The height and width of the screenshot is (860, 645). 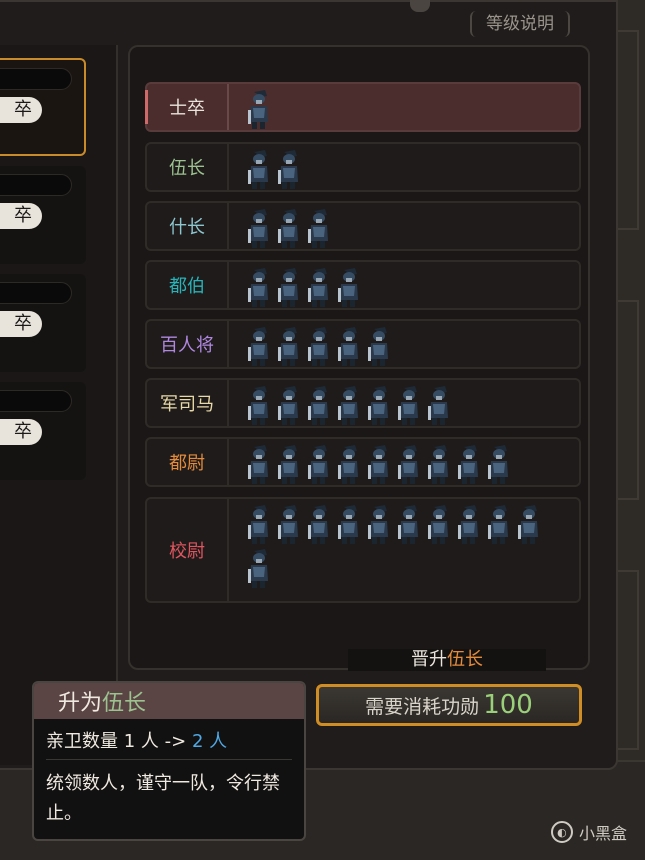 I want to click on level-help-button: 等级说明, so click(x=520, y=24).